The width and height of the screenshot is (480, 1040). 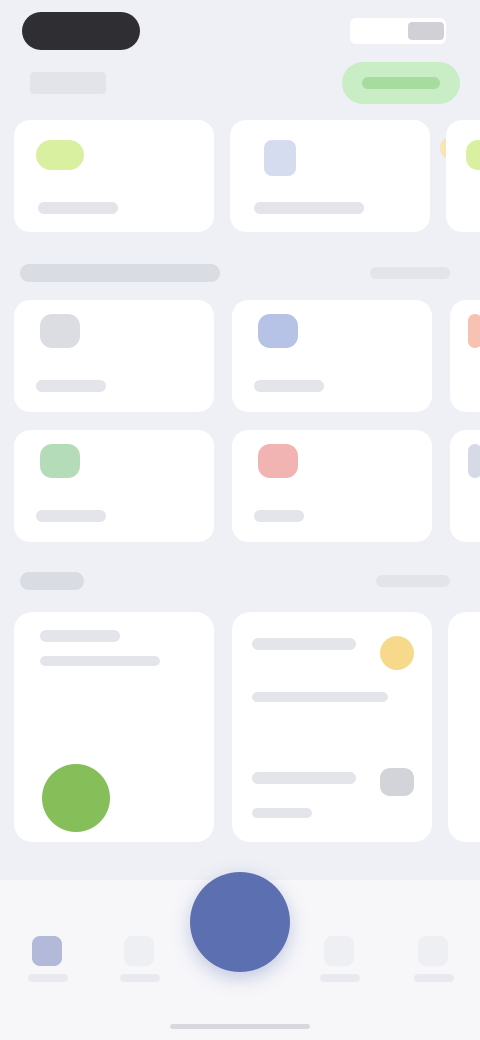 I want to click on add-button, so click(x=240, y=922).